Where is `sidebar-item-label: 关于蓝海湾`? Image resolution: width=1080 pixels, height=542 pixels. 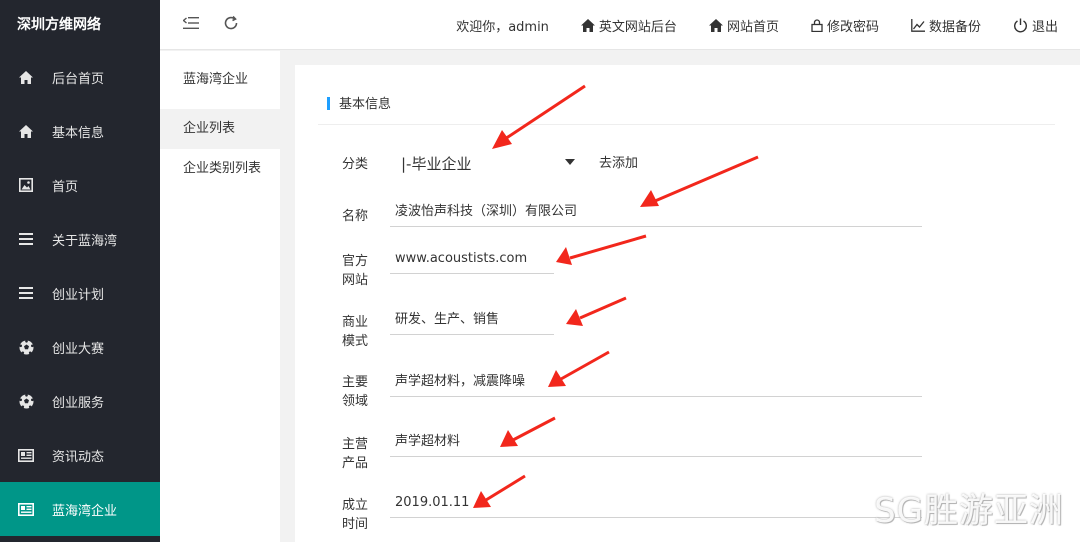 sidebar-item-label: 关于蓝海湾 is located at coordinates (85, 241).